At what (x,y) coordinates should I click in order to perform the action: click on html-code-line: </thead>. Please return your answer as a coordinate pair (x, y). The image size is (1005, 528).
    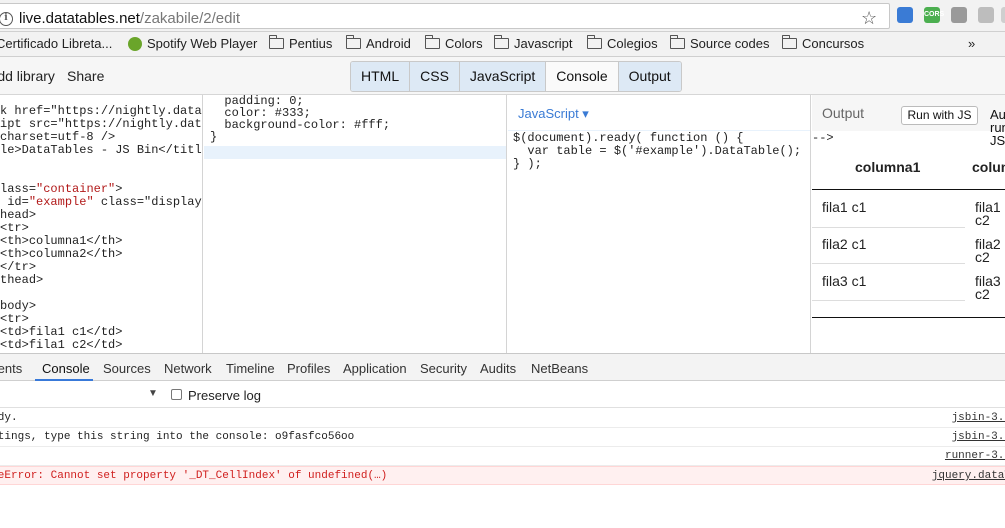
    Looking at the image, I should click on (22, 280).